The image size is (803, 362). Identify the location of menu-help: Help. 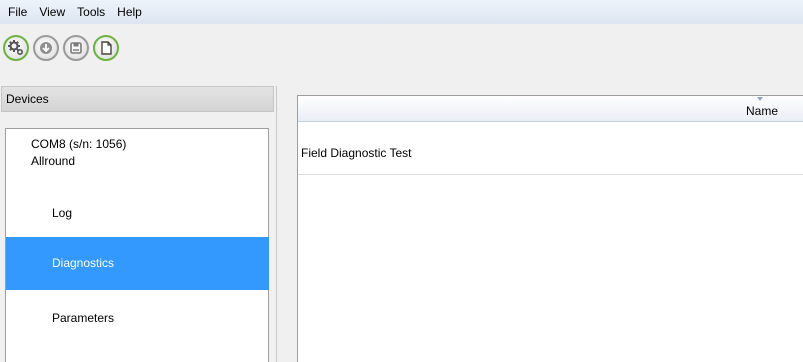
(129, 12).